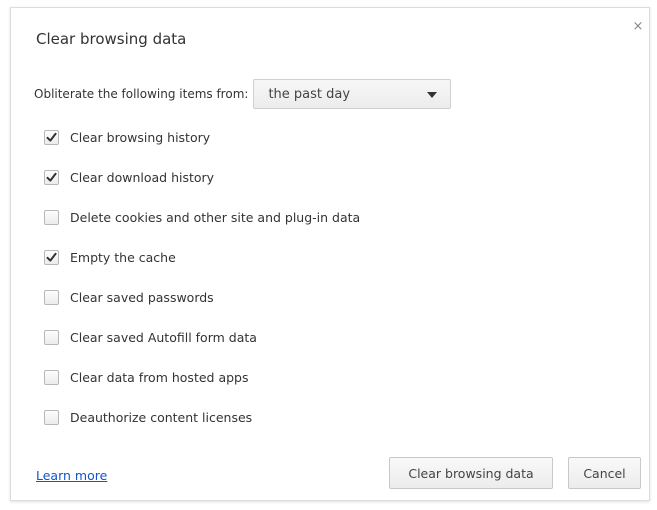 Image resolution: width=657 pixels, height=510 pixels. Describe the element at coordinates (71, 475) in the screenshot. I see `learn-more-link: Learn more` at that location.